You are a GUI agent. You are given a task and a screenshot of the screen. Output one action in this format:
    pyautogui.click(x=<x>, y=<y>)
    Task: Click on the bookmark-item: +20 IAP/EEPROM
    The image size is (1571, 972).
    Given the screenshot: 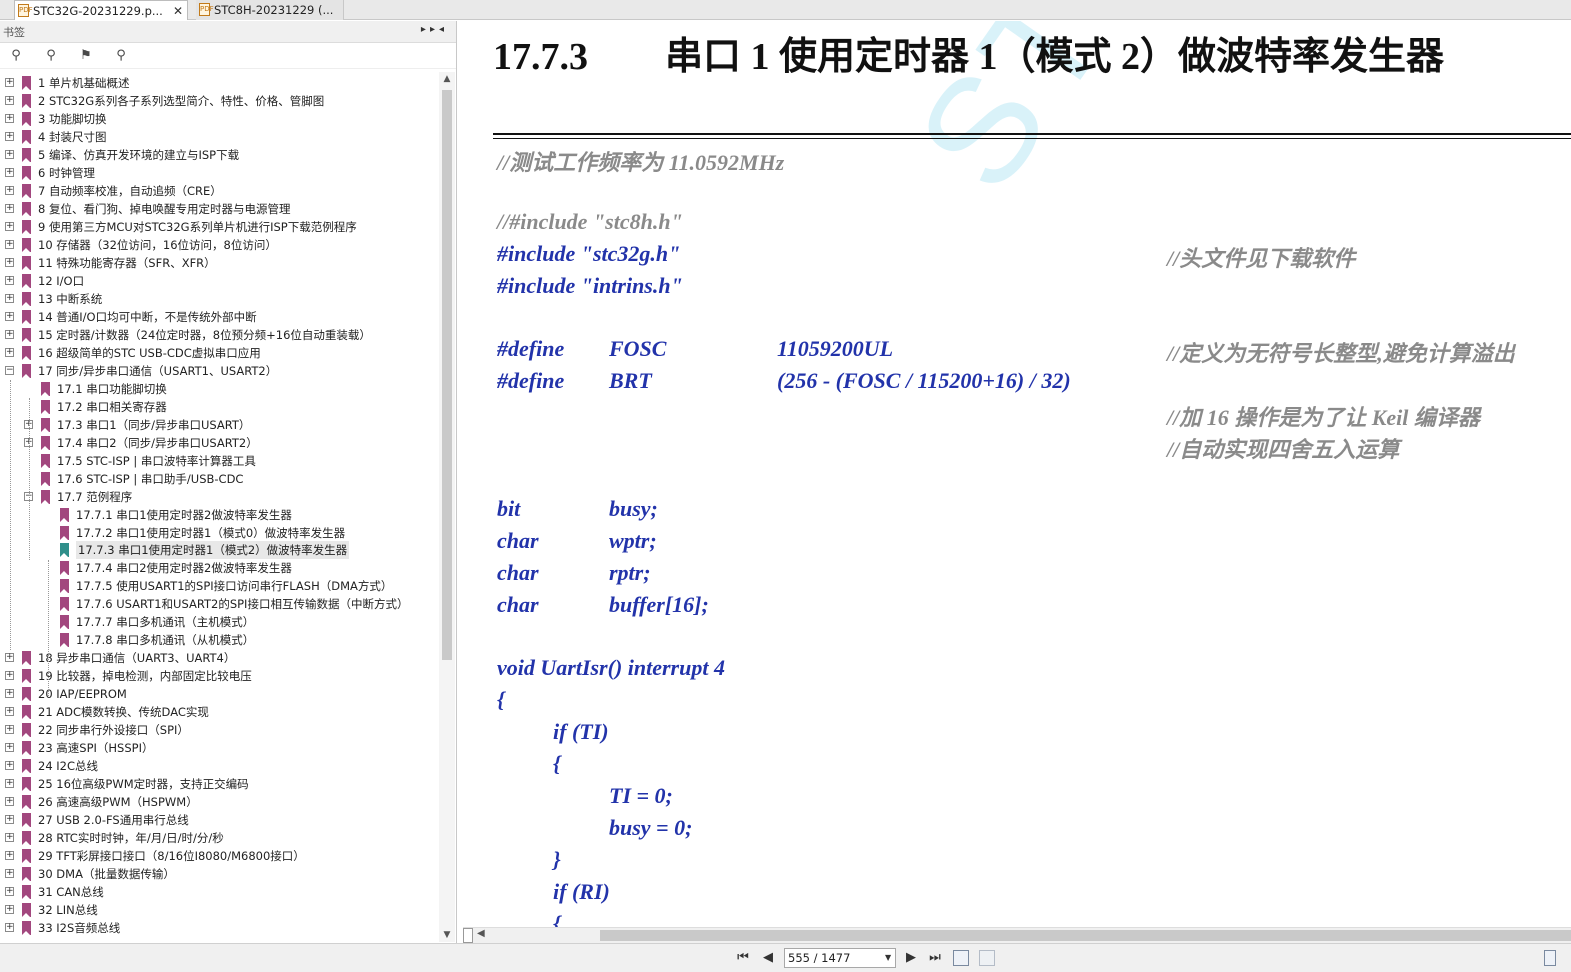 What is the action you would take?
    pyautogui.click(x=219, y=694)
    